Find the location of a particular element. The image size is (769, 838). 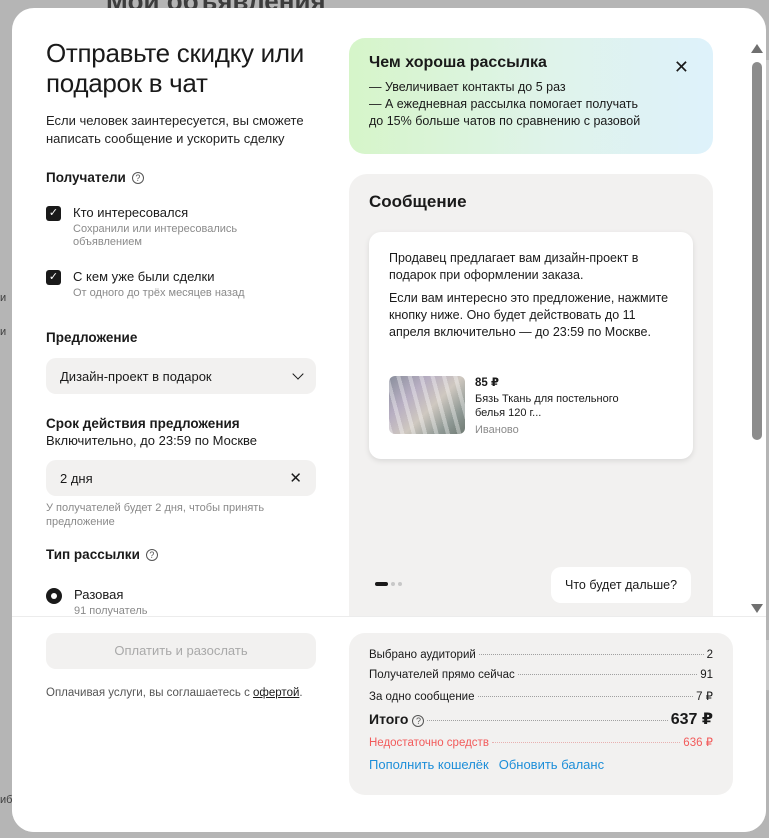

radio-selected-icon is located at coordinates (54, 596).